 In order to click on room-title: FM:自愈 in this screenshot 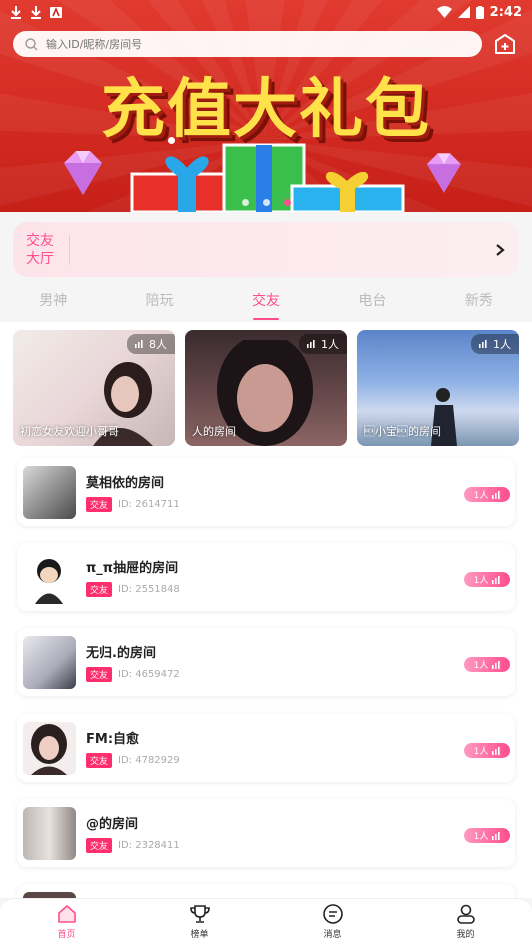, I will do `click(113, 739)`.